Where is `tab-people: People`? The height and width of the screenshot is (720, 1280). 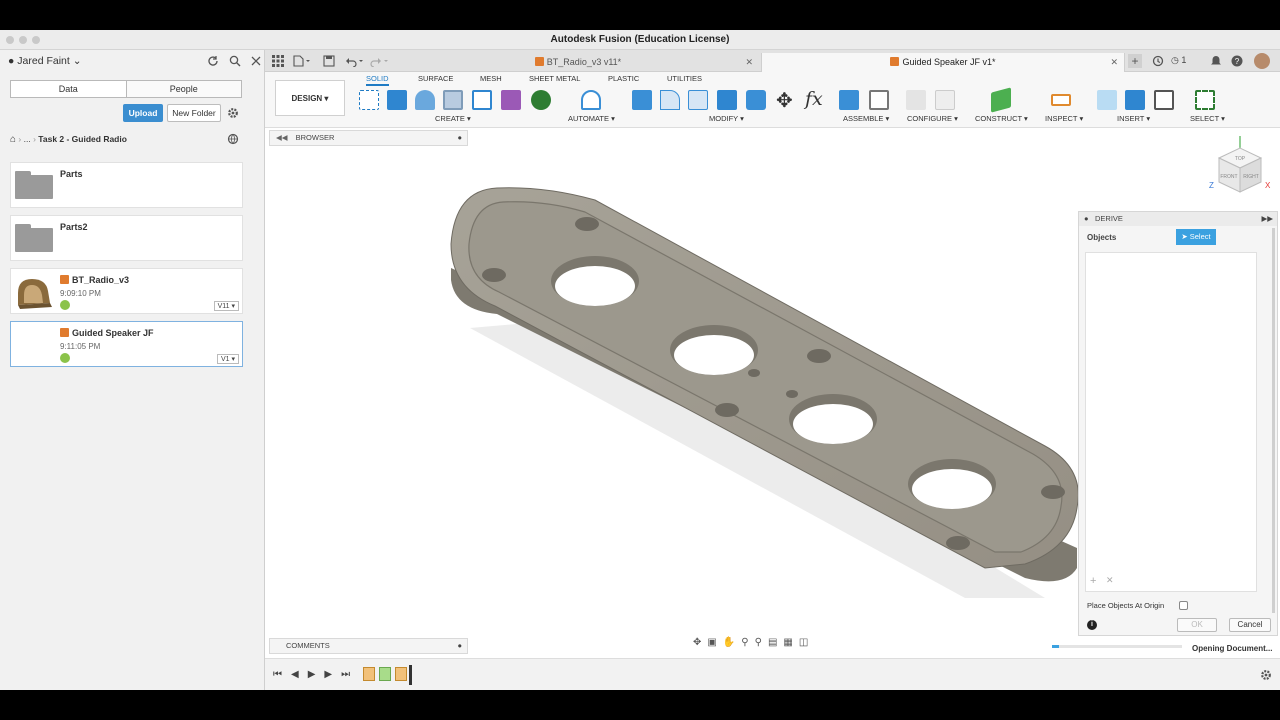 tab-people: People is located at coordinates (184, 89).